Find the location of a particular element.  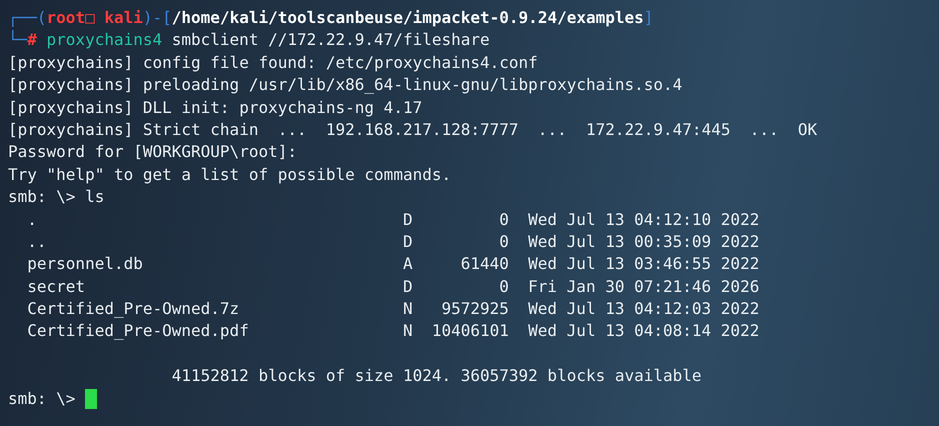

prompt-user-host: root□ kali is located at coordinates (94, 18).